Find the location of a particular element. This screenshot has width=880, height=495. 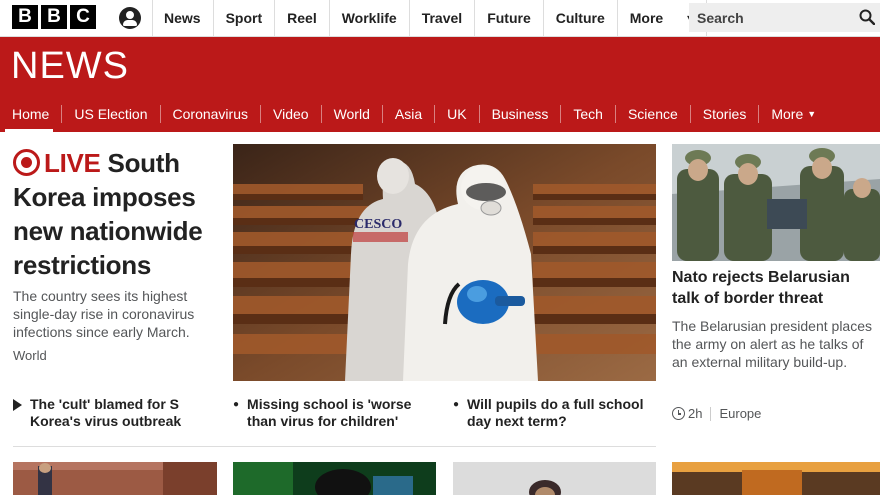

top-nav-culture: Culture is located at coordinates (581, 18).